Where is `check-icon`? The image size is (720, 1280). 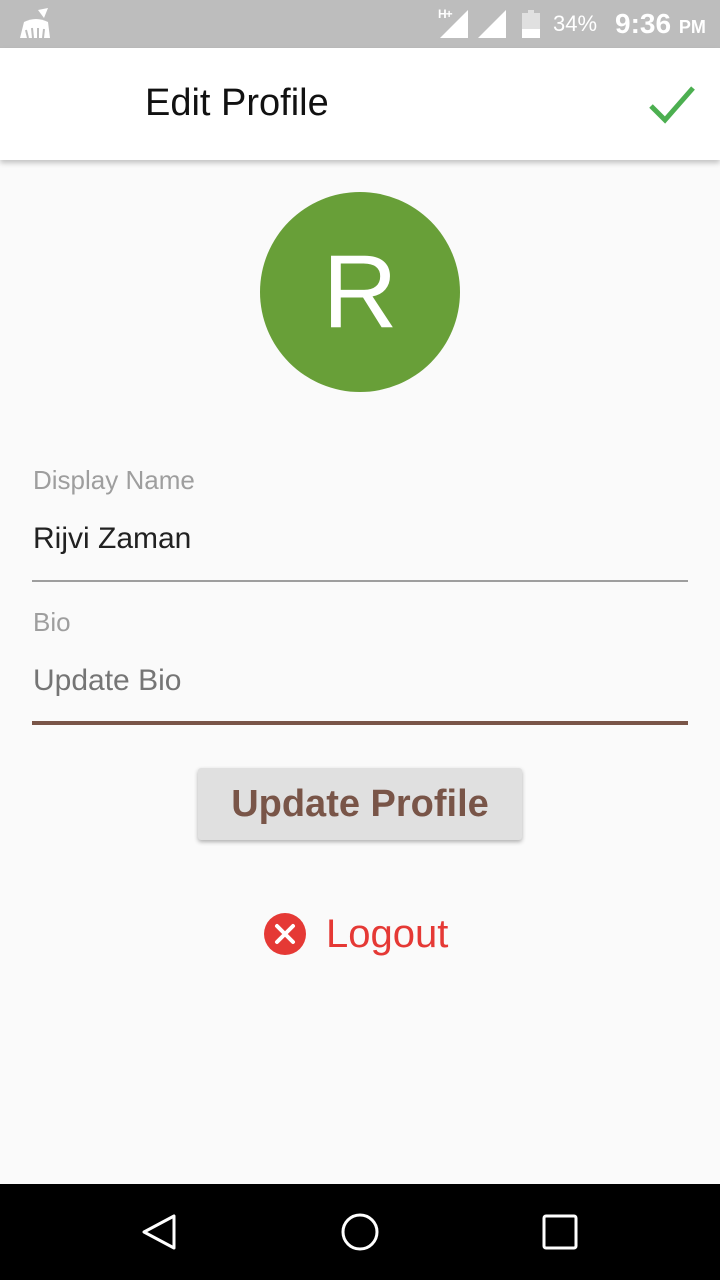
check-icon is located at coordinates (672, 104).